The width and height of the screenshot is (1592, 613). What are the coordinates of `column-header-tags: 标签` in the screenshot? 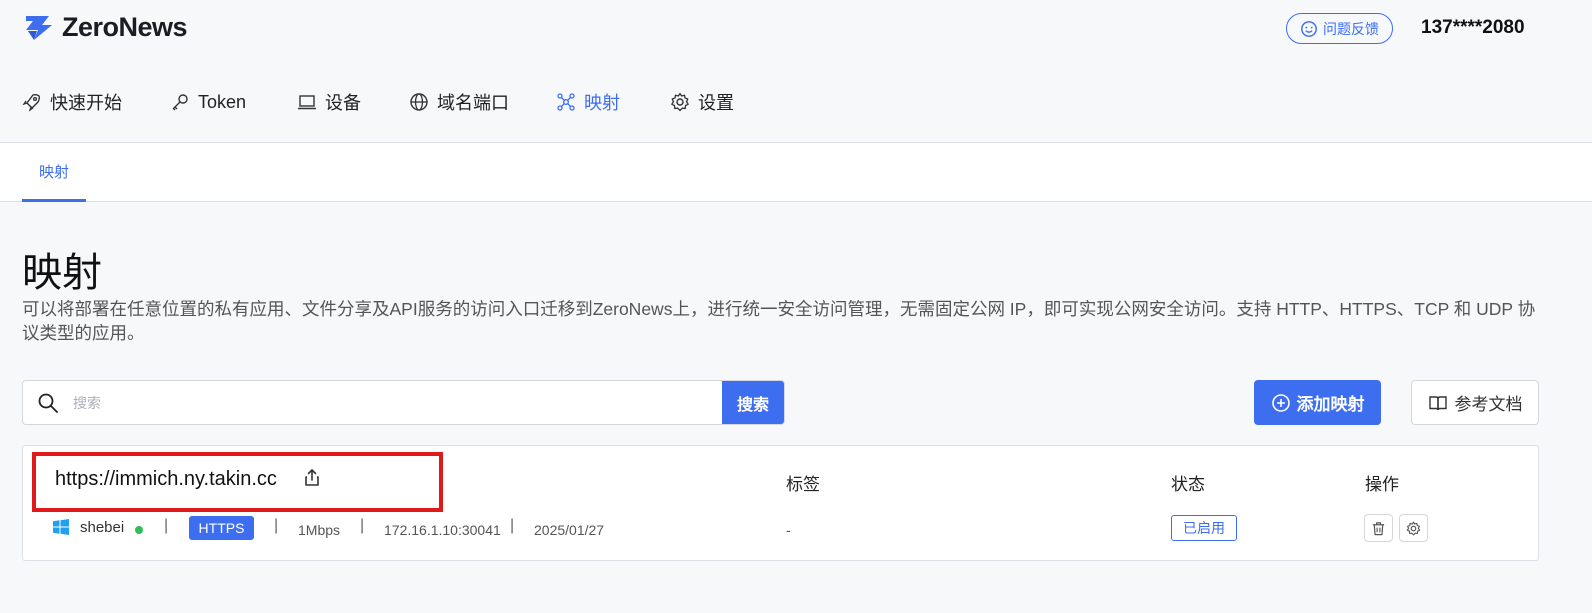 It's located at (803, 484).